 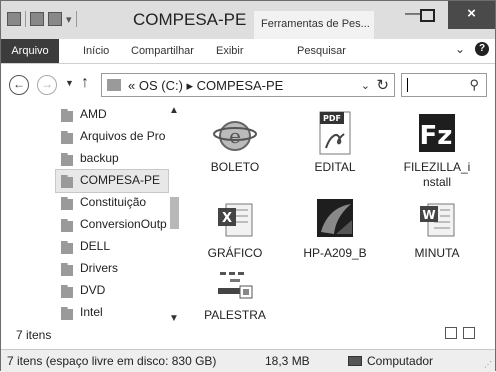 What do you see at coordinates (227, 218) in the screenshot?
I see `svg-text: X` at bounding box center [227, 218].